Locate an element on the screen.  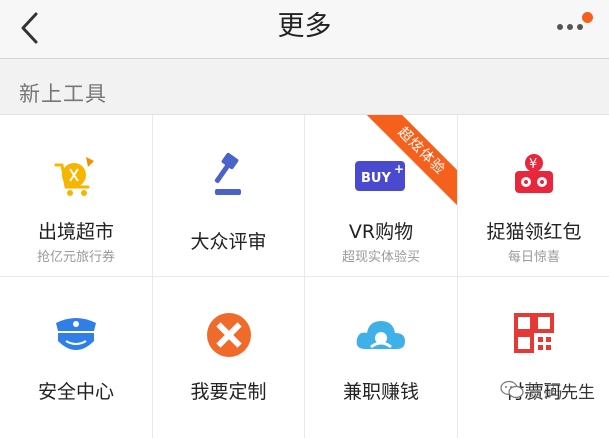
tool-item-payment-code: 付款码 is located at coordinates (533, 357).